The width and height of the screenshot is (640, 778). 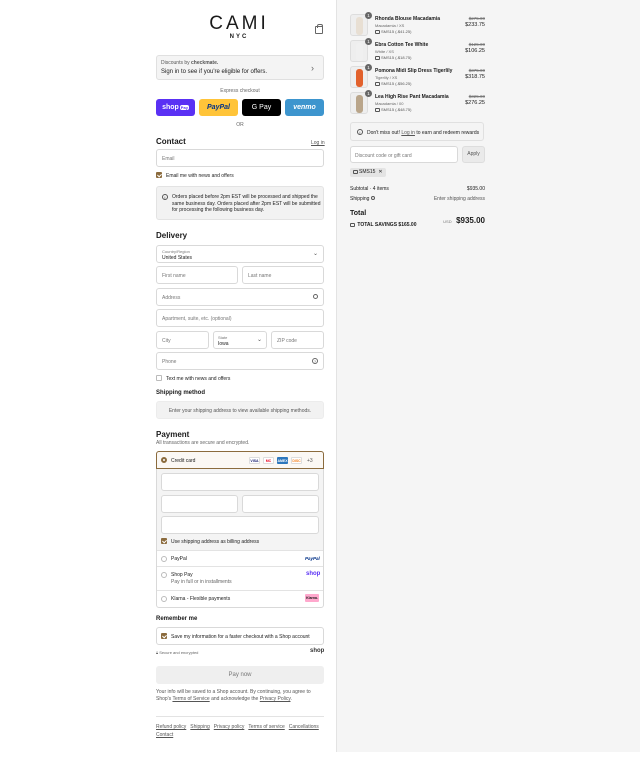 What do you see at coordinates (304, 727) in the screenshot?
I see `cancellations-link: Cancellations` at bounding box center [304, 727].